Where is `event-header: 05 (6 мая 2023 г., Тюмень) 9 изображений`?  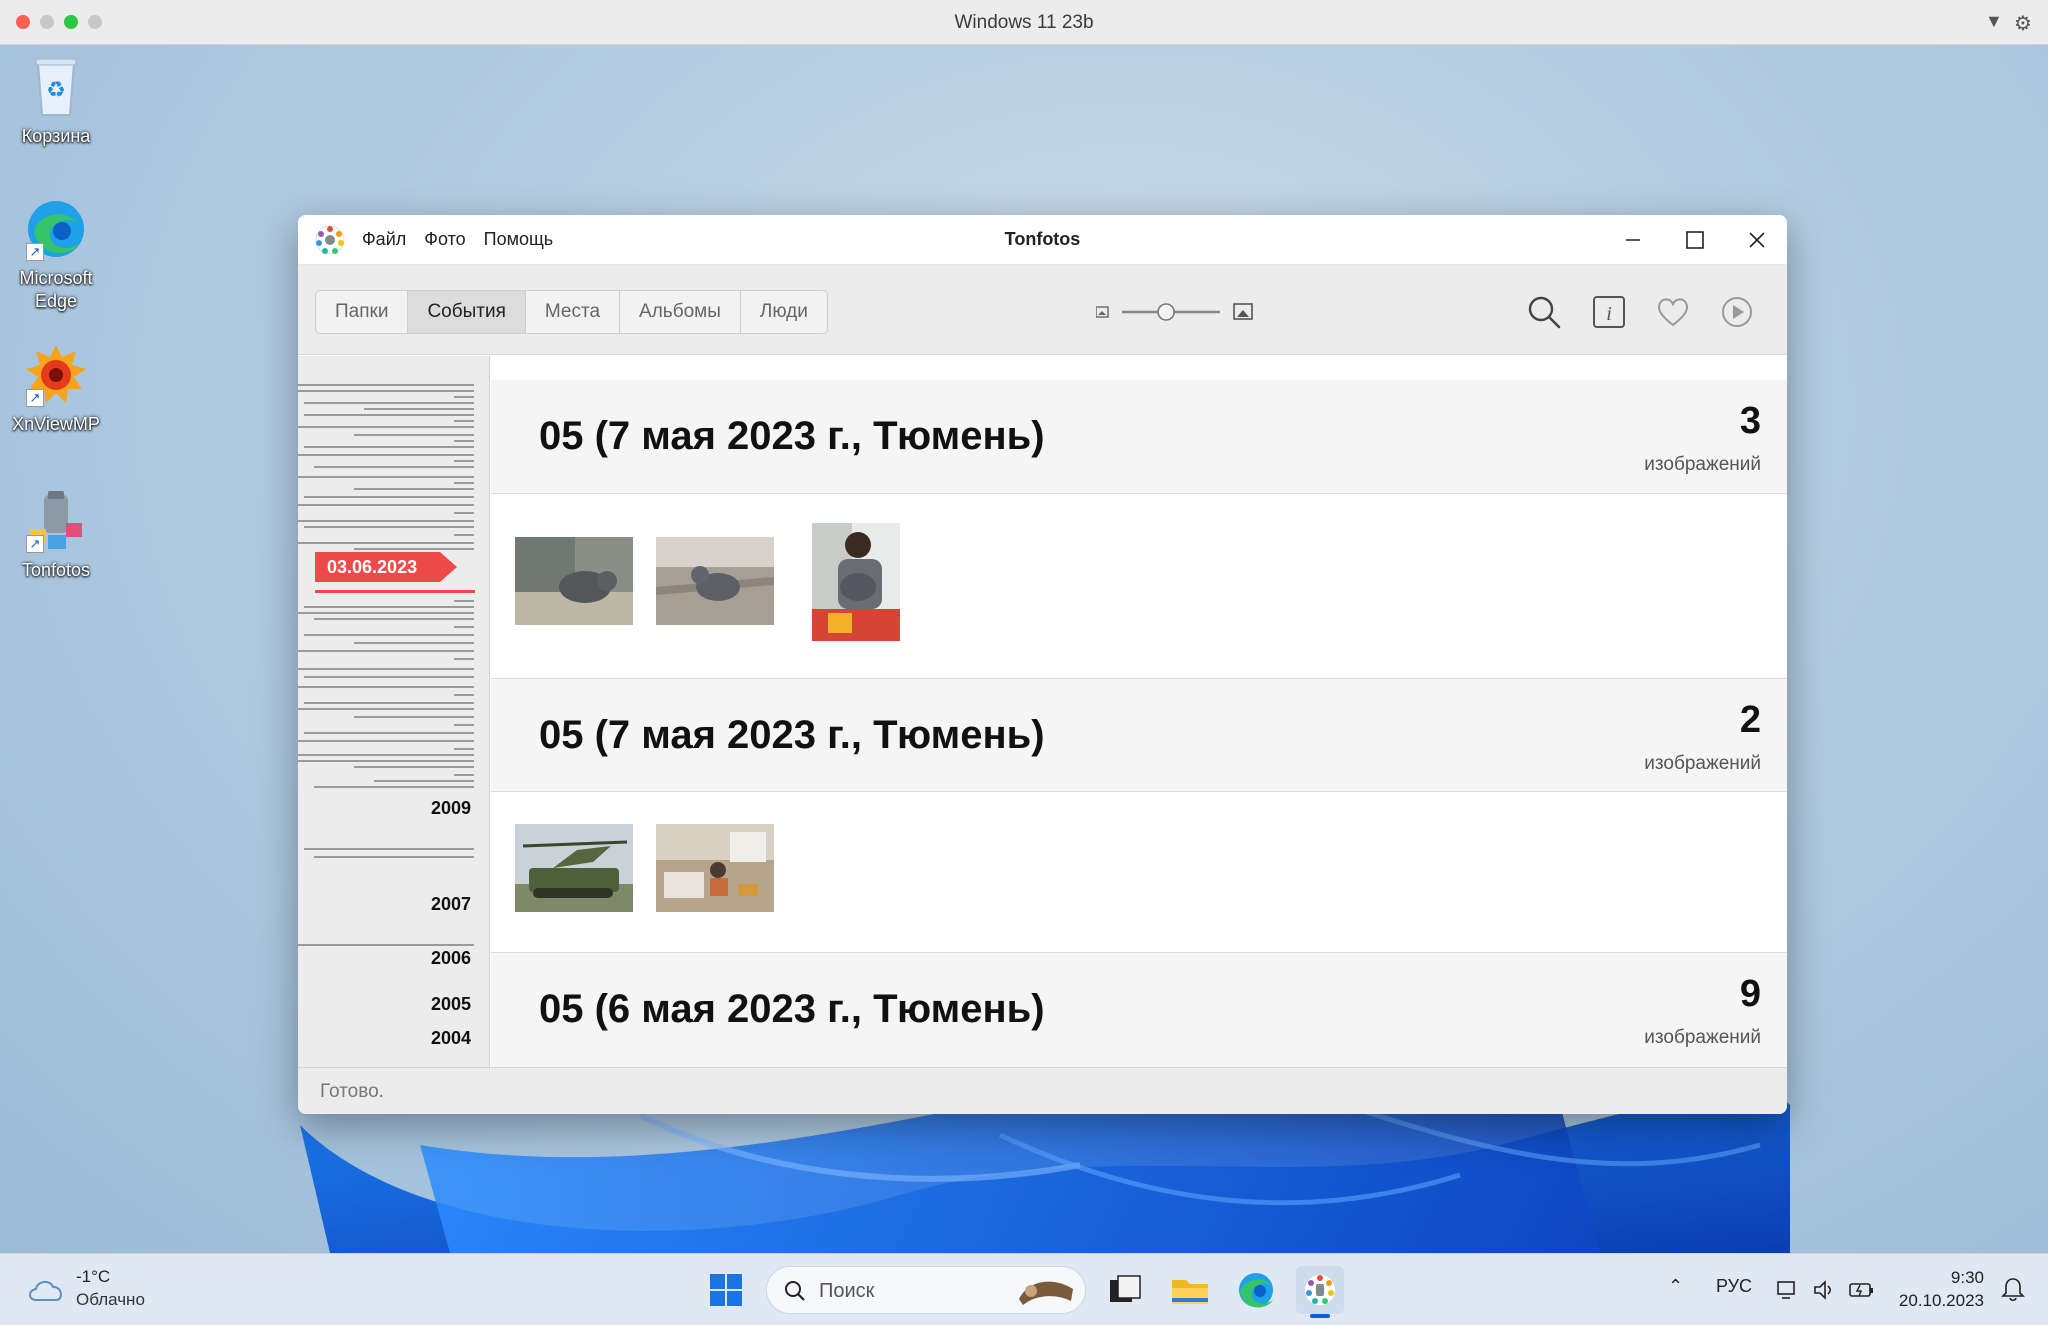 event-header: 05 (6 мая 2023 г., Тюмень) 9 изображений is located at coordinates (1139, 1009).